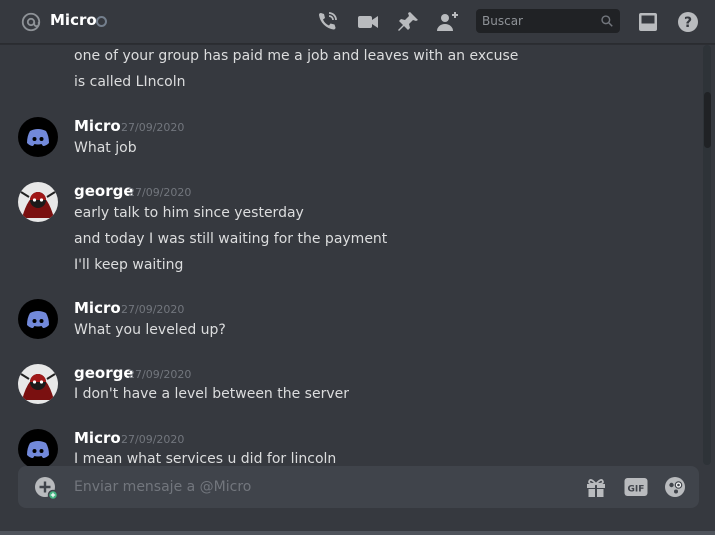 Image resolution: width=715 pixels, height=535 pixels. What do you see at coordinates (548, 21) in the screenshot?
I see `search-box: Buscar` at bounding box center [548, 21].